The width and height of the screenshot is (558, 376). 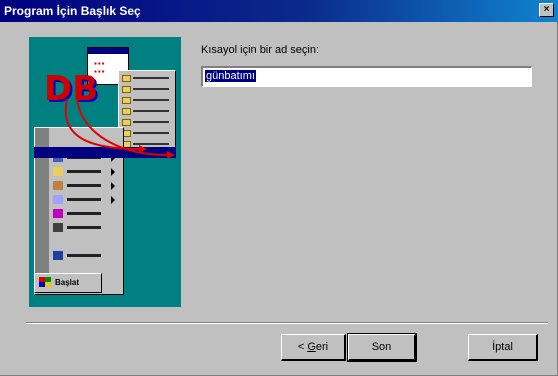 What do you see at coordinates (230, 76) in the screenshot?
I see `shortcut-name-value: günbatımı` at bounding box center [230, 76].